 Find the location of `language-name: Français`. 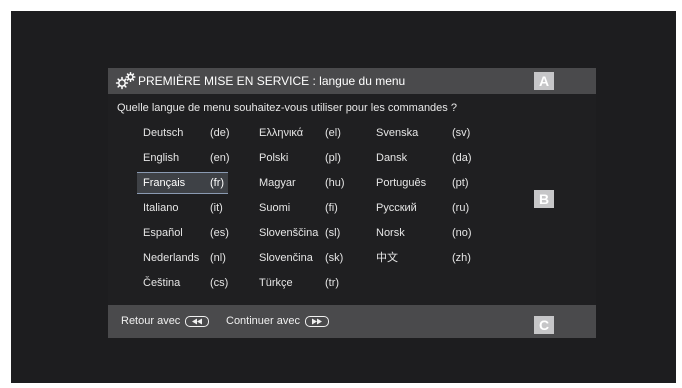

language-name: Français is located at coordinates (164, 183).